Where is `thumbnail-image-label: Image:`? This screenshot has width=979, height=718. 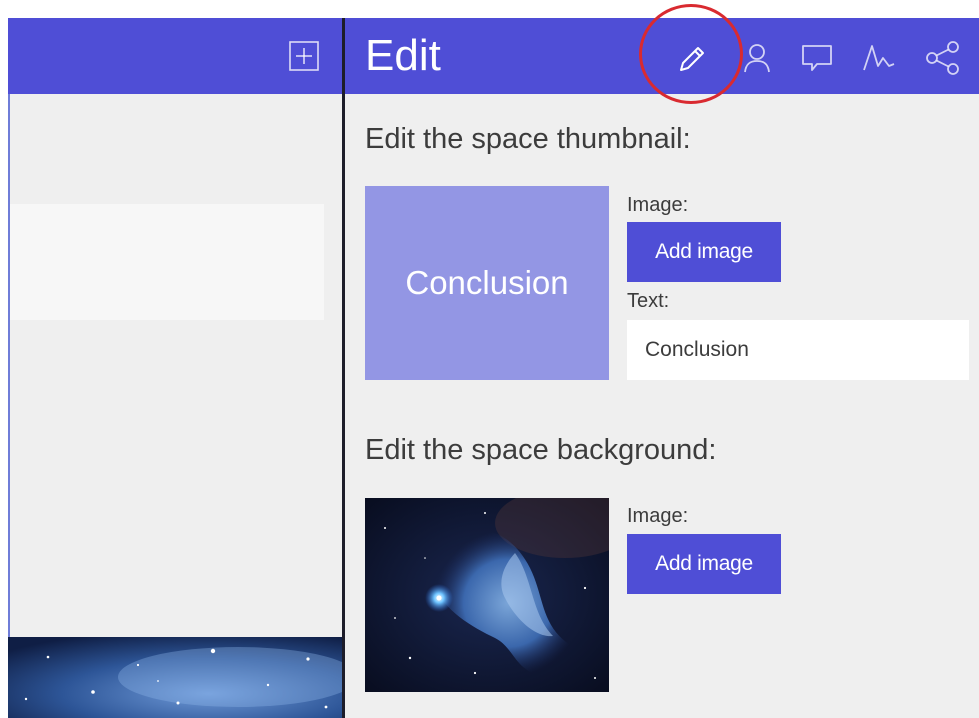 thumbnail-image-label: Image: is located at coordinates (658, 205).